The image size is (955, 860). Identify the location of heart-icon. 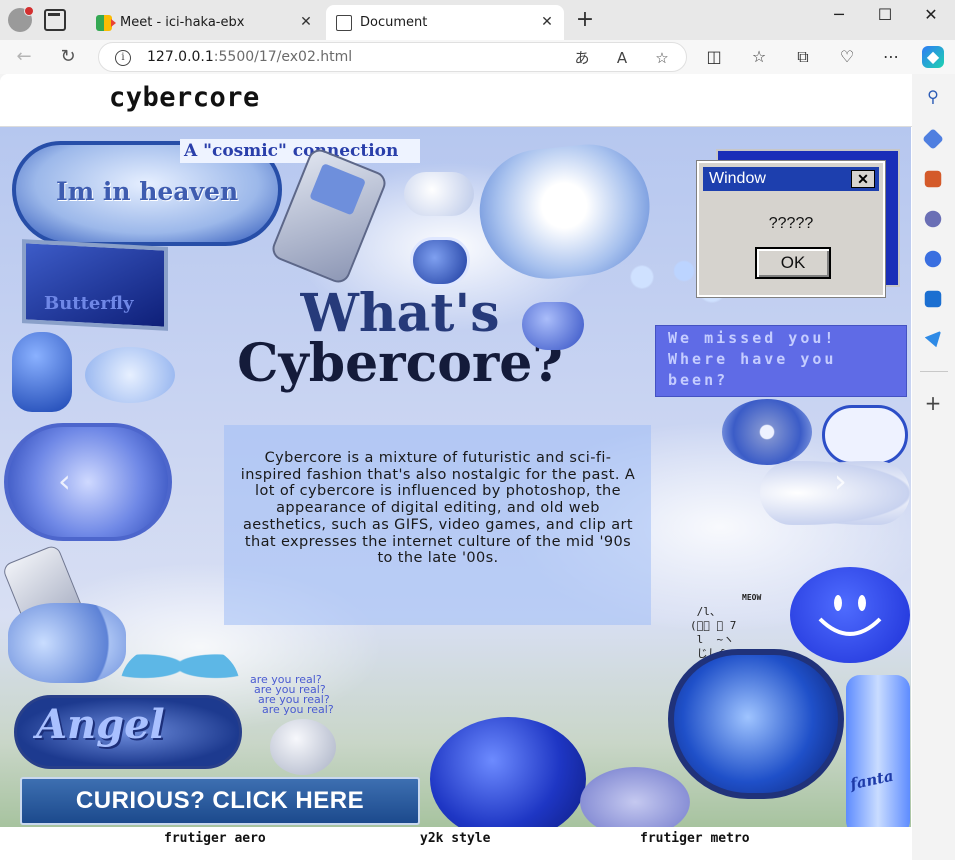
(553, 326).